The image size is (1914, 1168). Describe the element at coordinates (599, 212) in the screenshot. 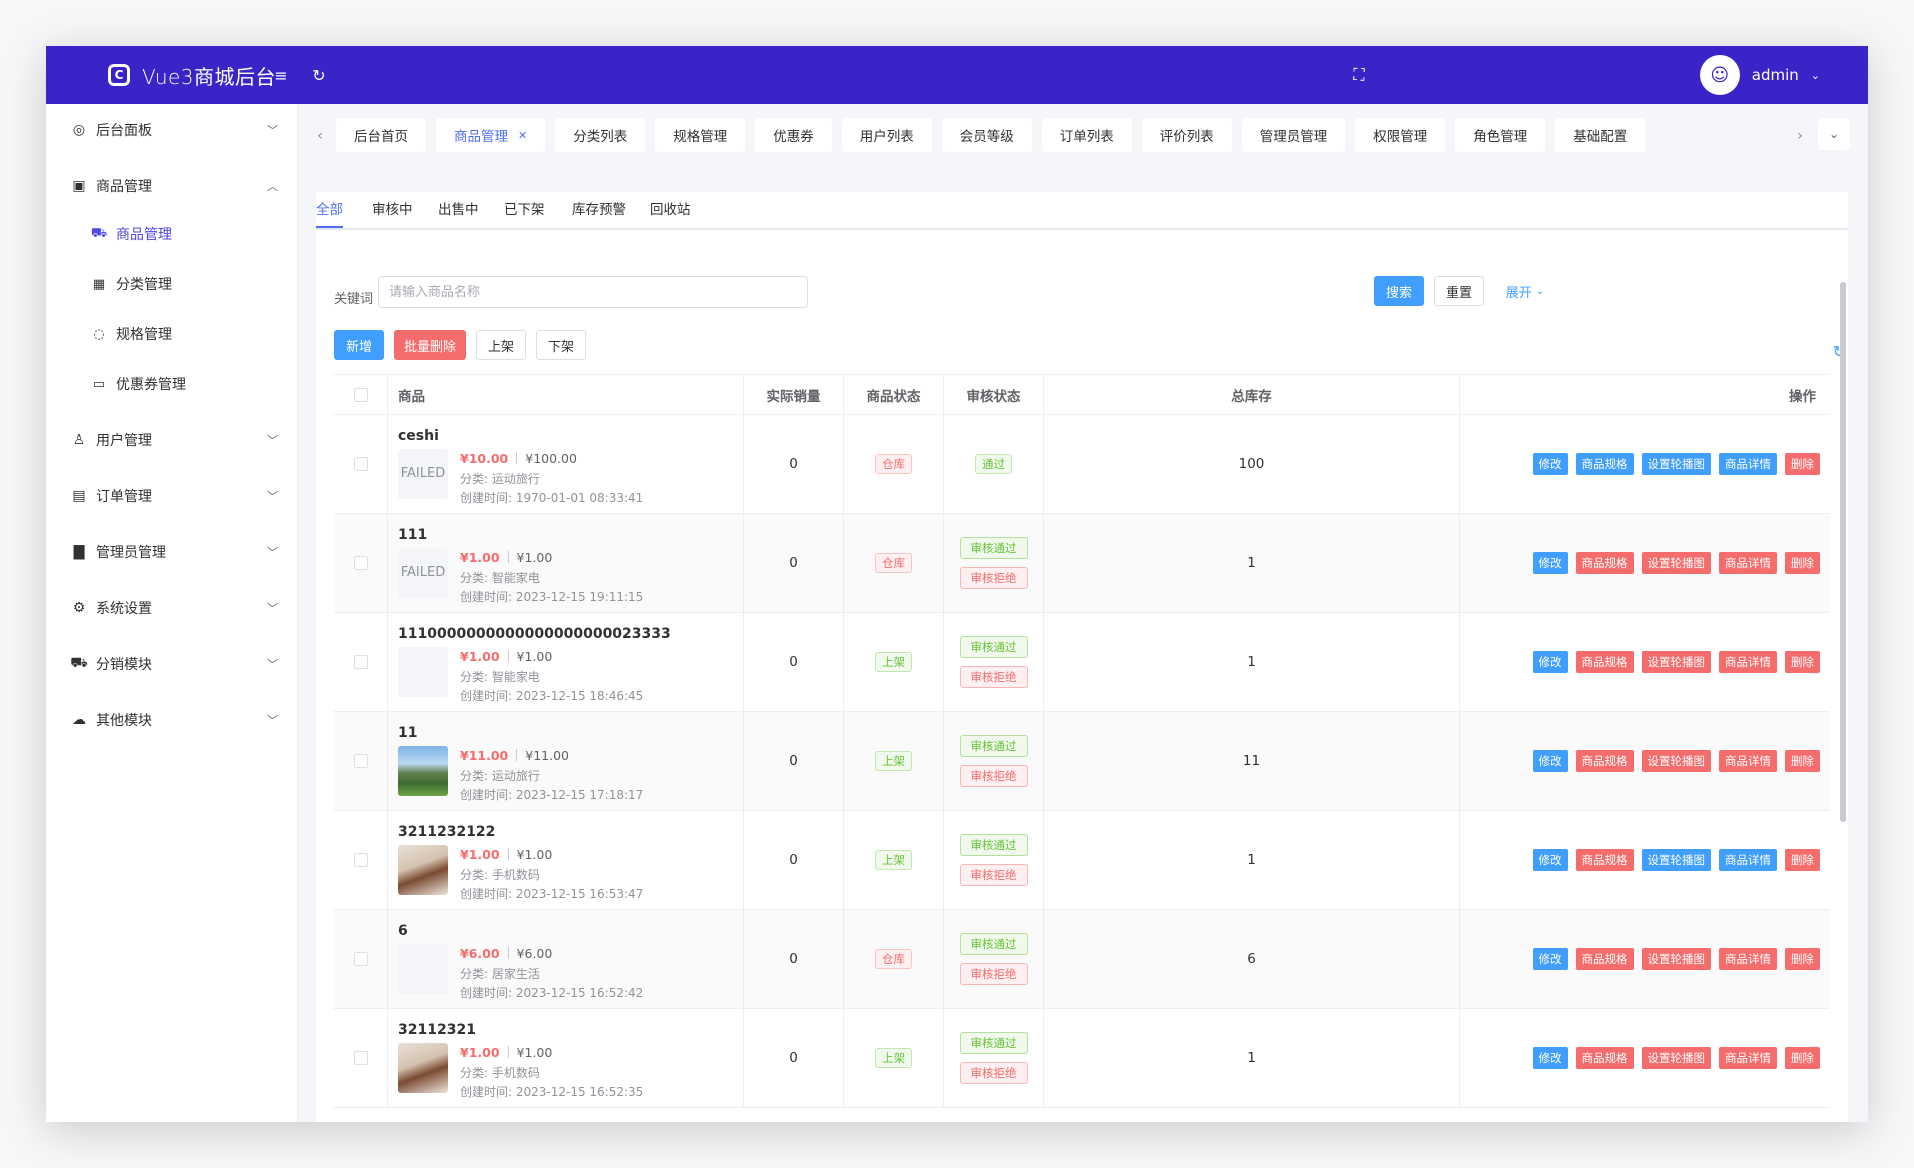

I see `status-tab-4: 库存预警` at that location.